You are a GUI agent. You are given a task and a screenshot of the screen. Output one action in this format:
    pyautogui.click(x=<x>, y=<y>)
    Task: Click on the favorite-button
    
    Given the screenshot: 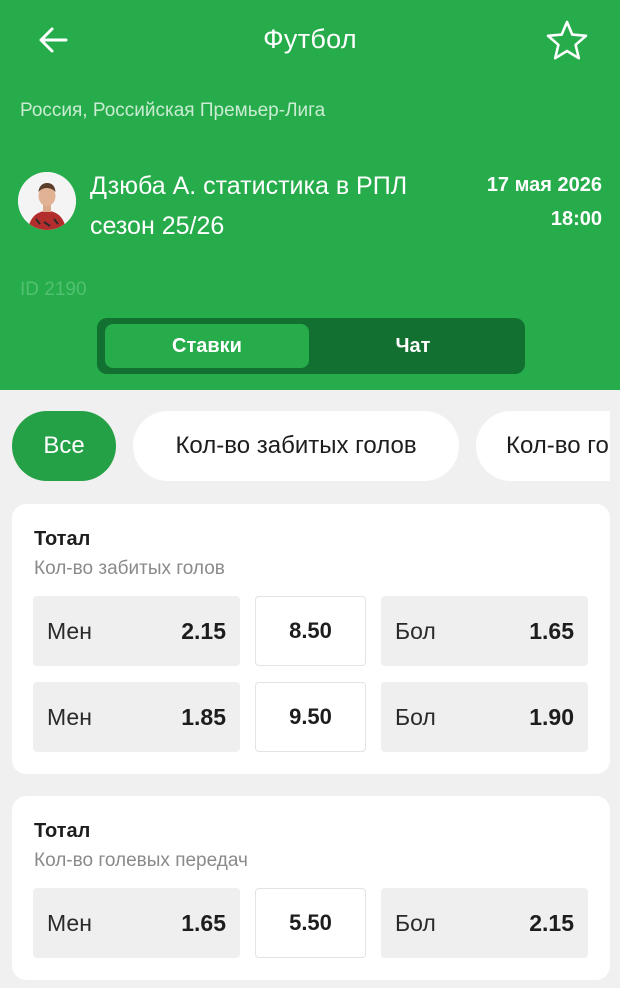 What is the action you would take?
    pyautogui.click(x=567, y=41)
    